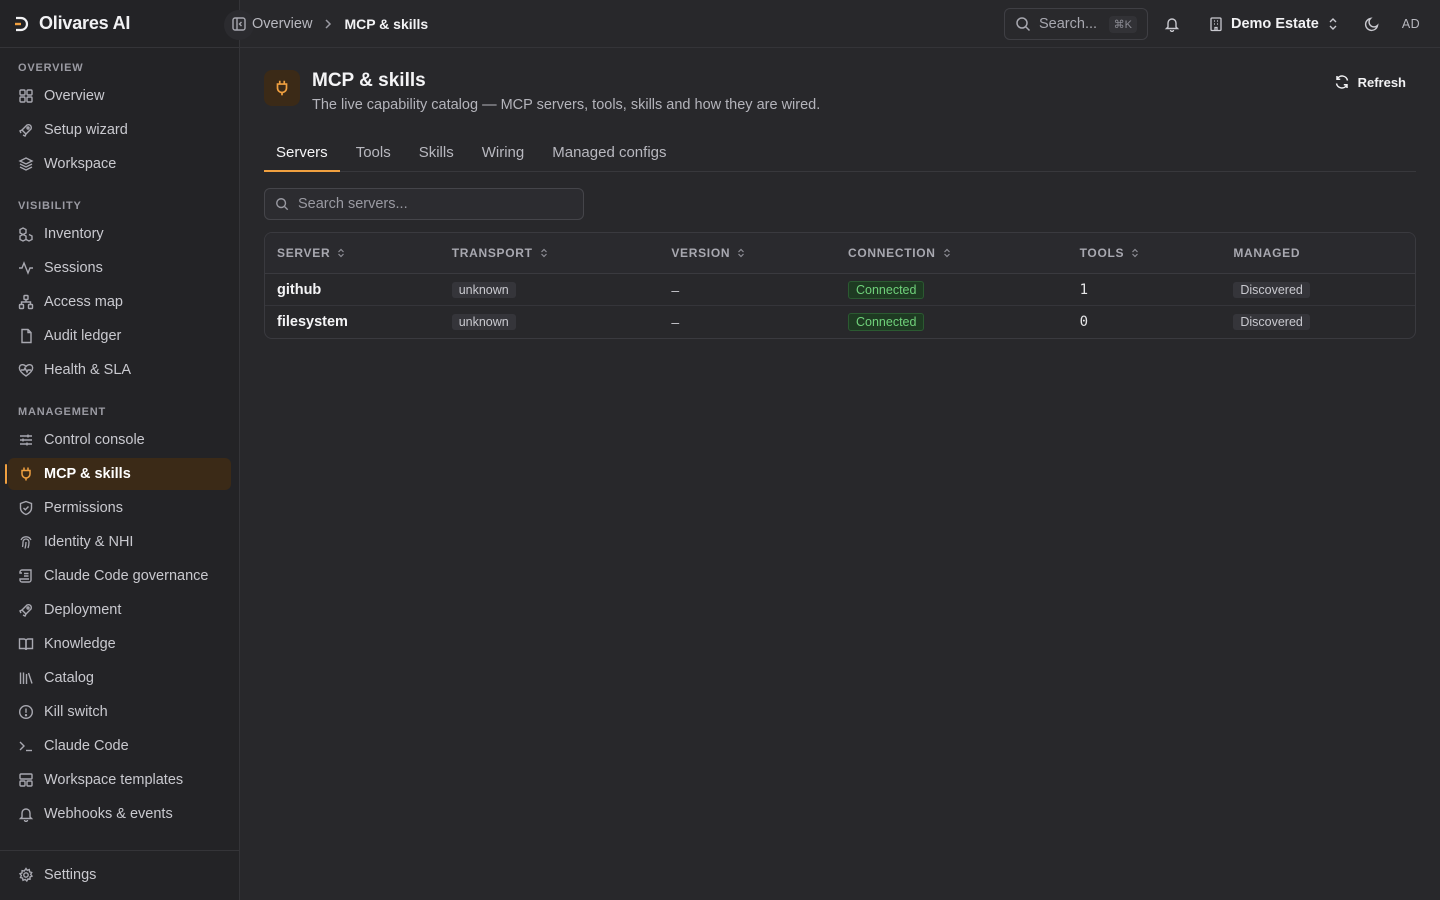 This screenshot has width=1440, height=900. What do you see at coordinates (80, 164) in the screenshot?
I see `sidebar-item-label: Workspace` at bounding box center [80, 164].